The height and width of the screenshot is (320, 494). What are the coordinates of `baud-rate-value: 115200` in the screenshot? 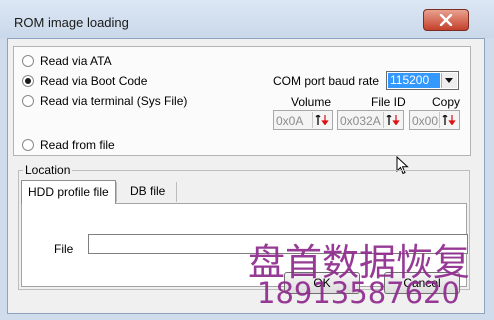 It's located at (414, 80).